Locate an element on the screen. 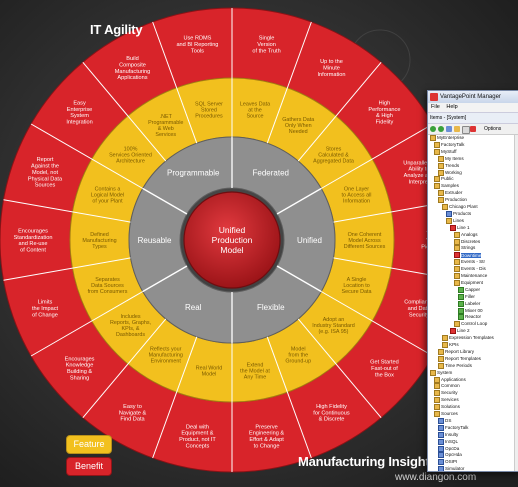 Image resolution: width=518 pixels, height=487 pixels. tree-node: Samples is located at coordinates (446, 186).